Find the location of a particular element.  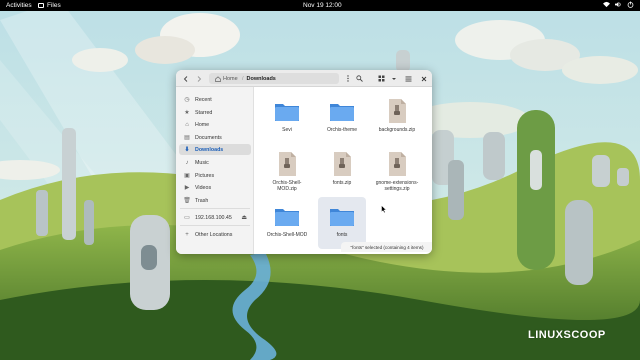

path-menu-button is located at coordinates (347, 78).